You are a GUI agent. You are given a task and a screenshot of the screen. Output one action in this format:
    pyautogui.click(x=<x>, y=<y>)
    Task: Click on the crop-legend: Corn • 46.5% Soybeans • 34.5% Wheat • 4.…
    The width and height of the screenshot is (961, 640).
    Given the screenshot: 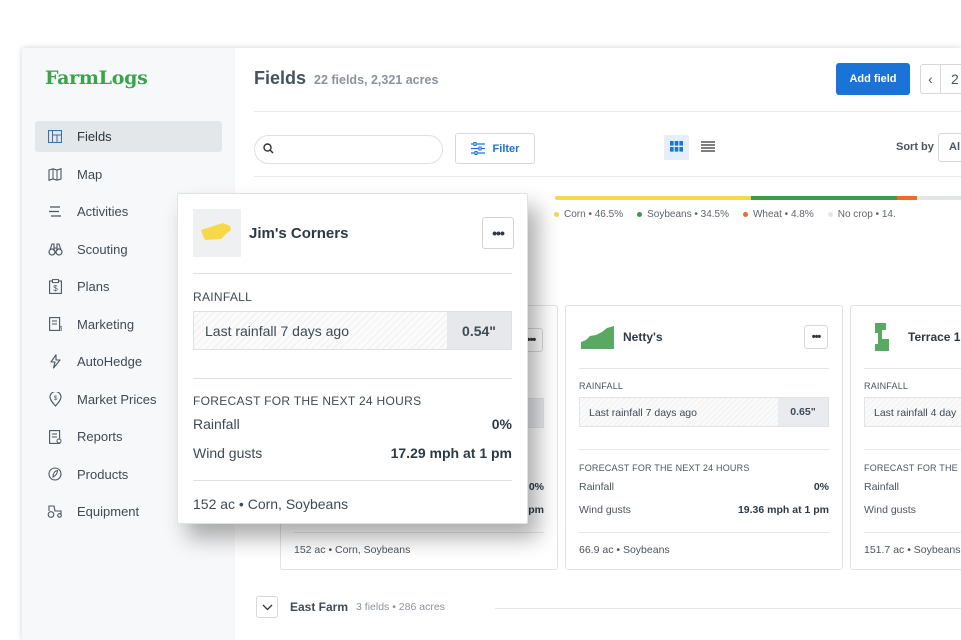 What is the action you would take?
    pyautogui.click(x=732, y=214)
    